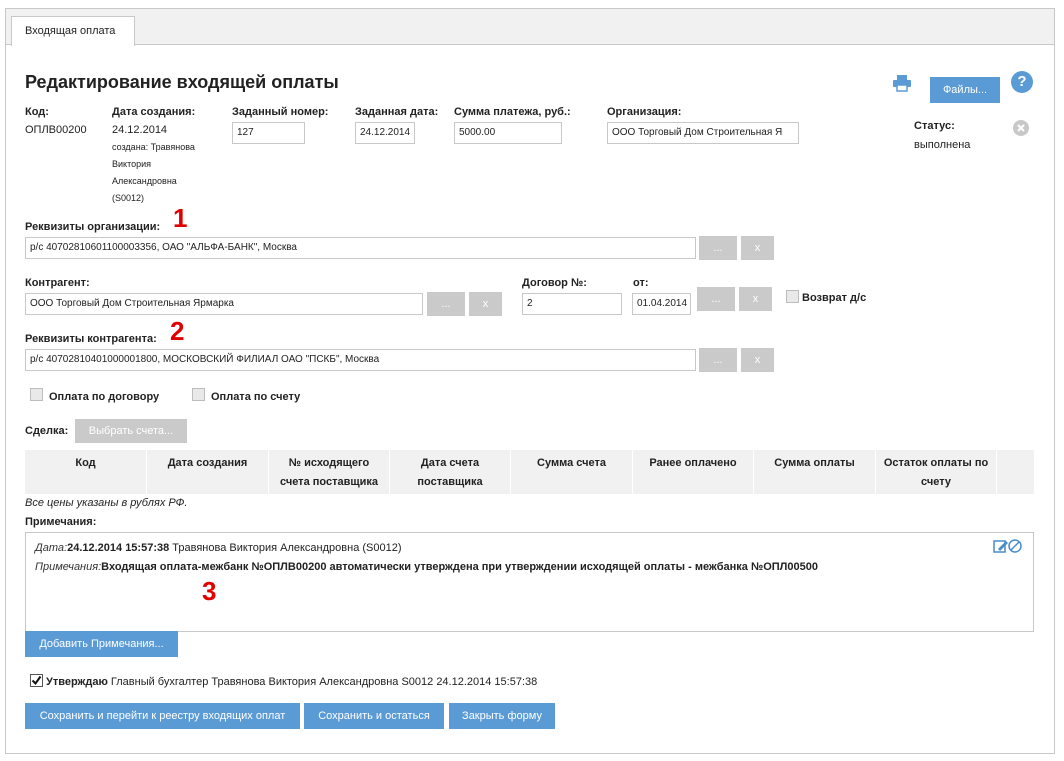 This screenshot has width=1064, height=761. Describe the element at coordinates (106, 503) in the screenshot. I see `prices-footnote: Все цены указаны в рублях РФ.` at that location.